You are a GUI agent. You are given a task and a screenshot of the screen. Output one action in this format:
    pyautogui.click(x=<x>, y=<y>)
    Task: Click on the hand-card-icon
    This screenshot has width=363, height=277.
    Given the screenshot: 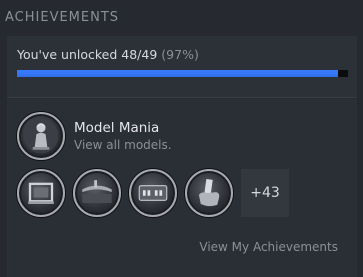 What is the action you would take?
    pyautogui.click(x=209, y=193)
    